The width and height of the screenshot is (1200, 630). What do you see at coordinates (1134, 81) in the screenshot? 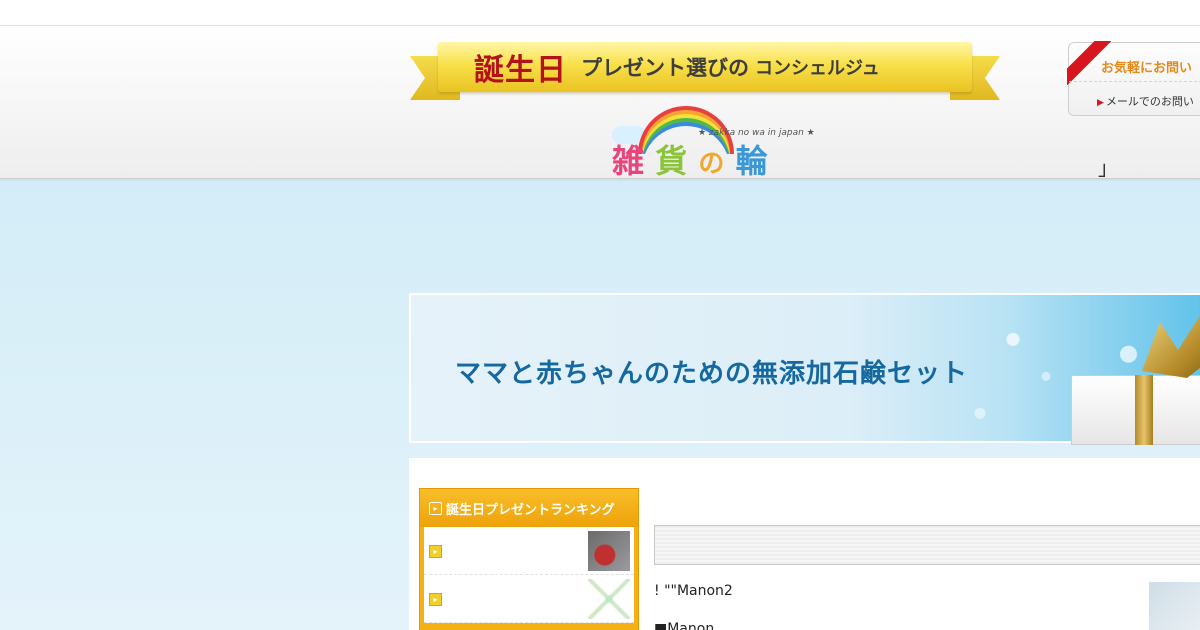
I see `contact-divider` at bounding box center [1134, 81].